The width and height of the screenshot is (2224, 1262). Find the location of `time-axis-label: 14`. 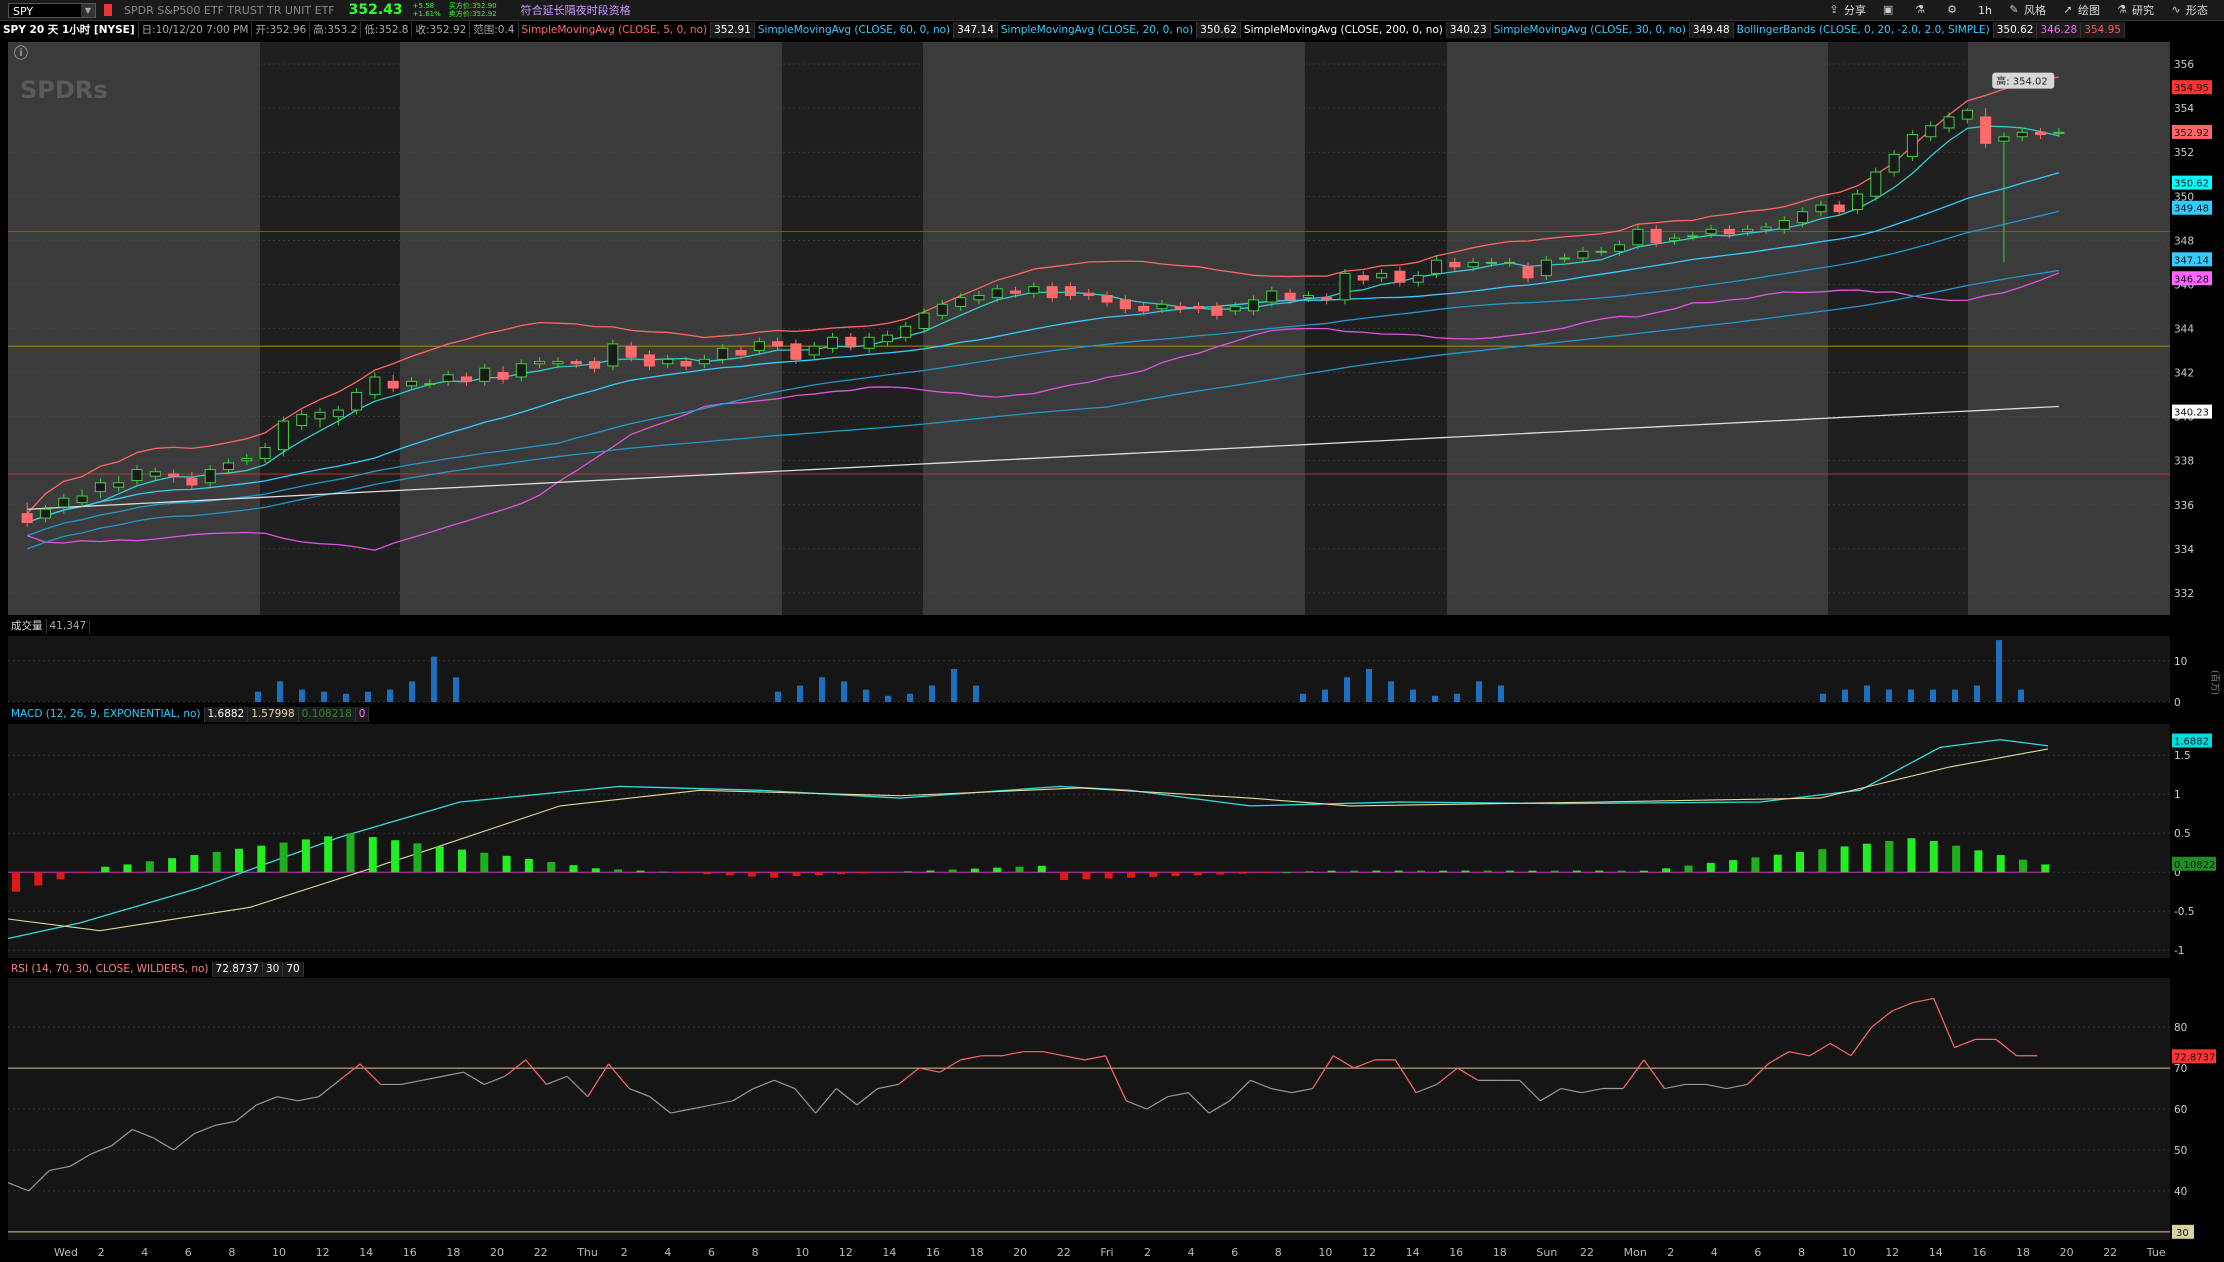

time-axis-label: 14 is located at coordinates (1413, 1252).